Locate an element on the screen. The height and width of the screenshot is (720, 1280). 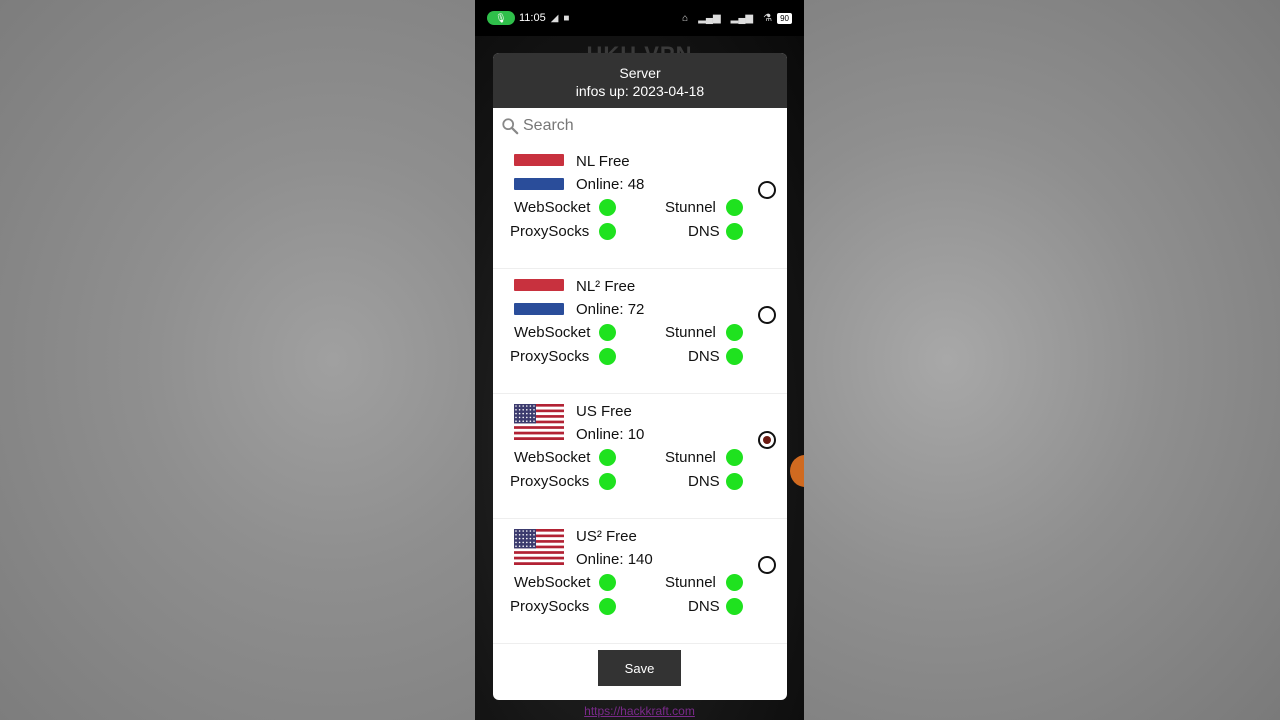
flask-icon: ⚗ is located at coordinates (768, 18).